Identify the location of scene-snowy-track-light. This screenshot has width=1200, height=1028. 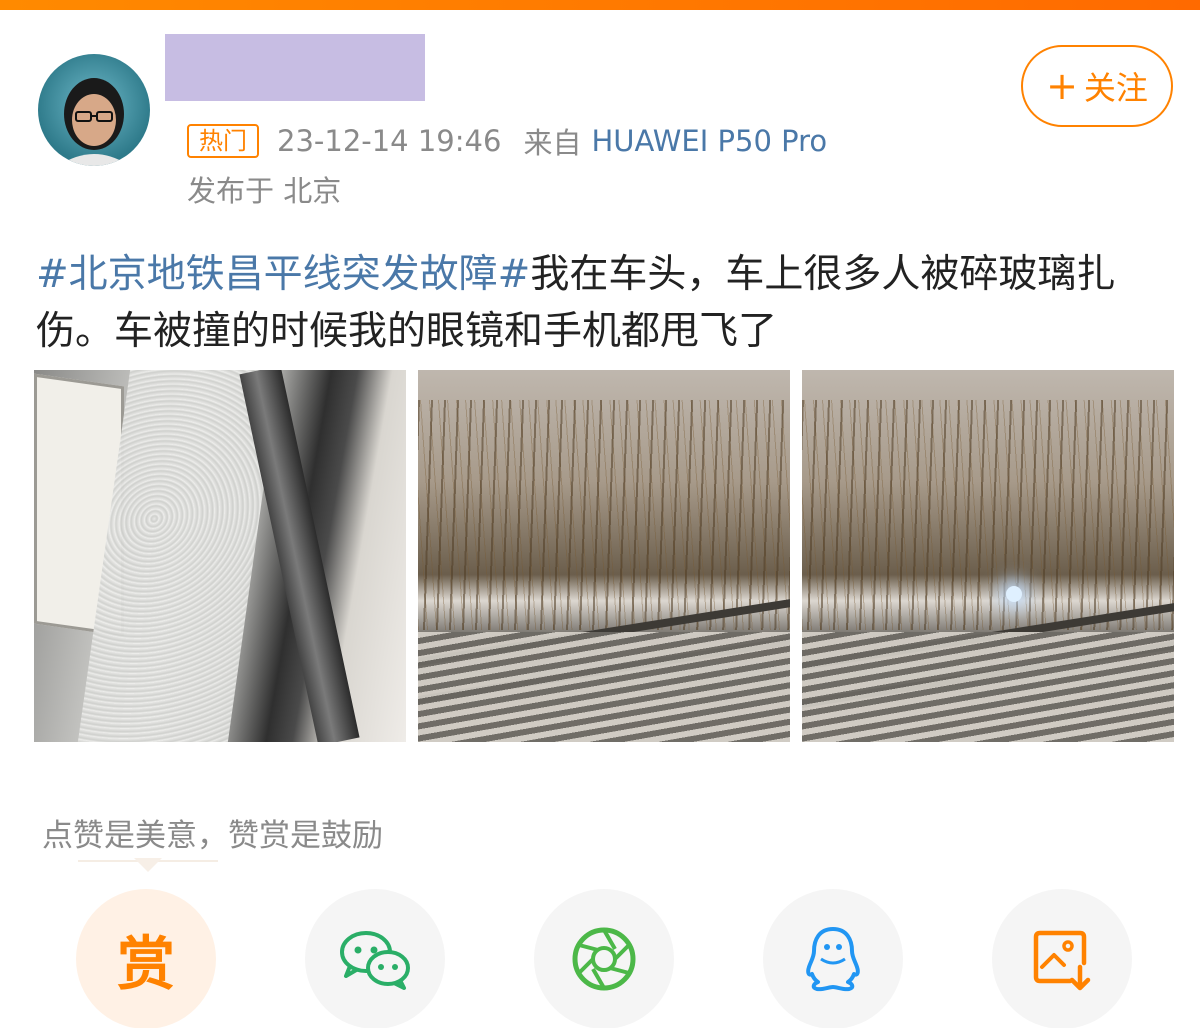
(988, 556).